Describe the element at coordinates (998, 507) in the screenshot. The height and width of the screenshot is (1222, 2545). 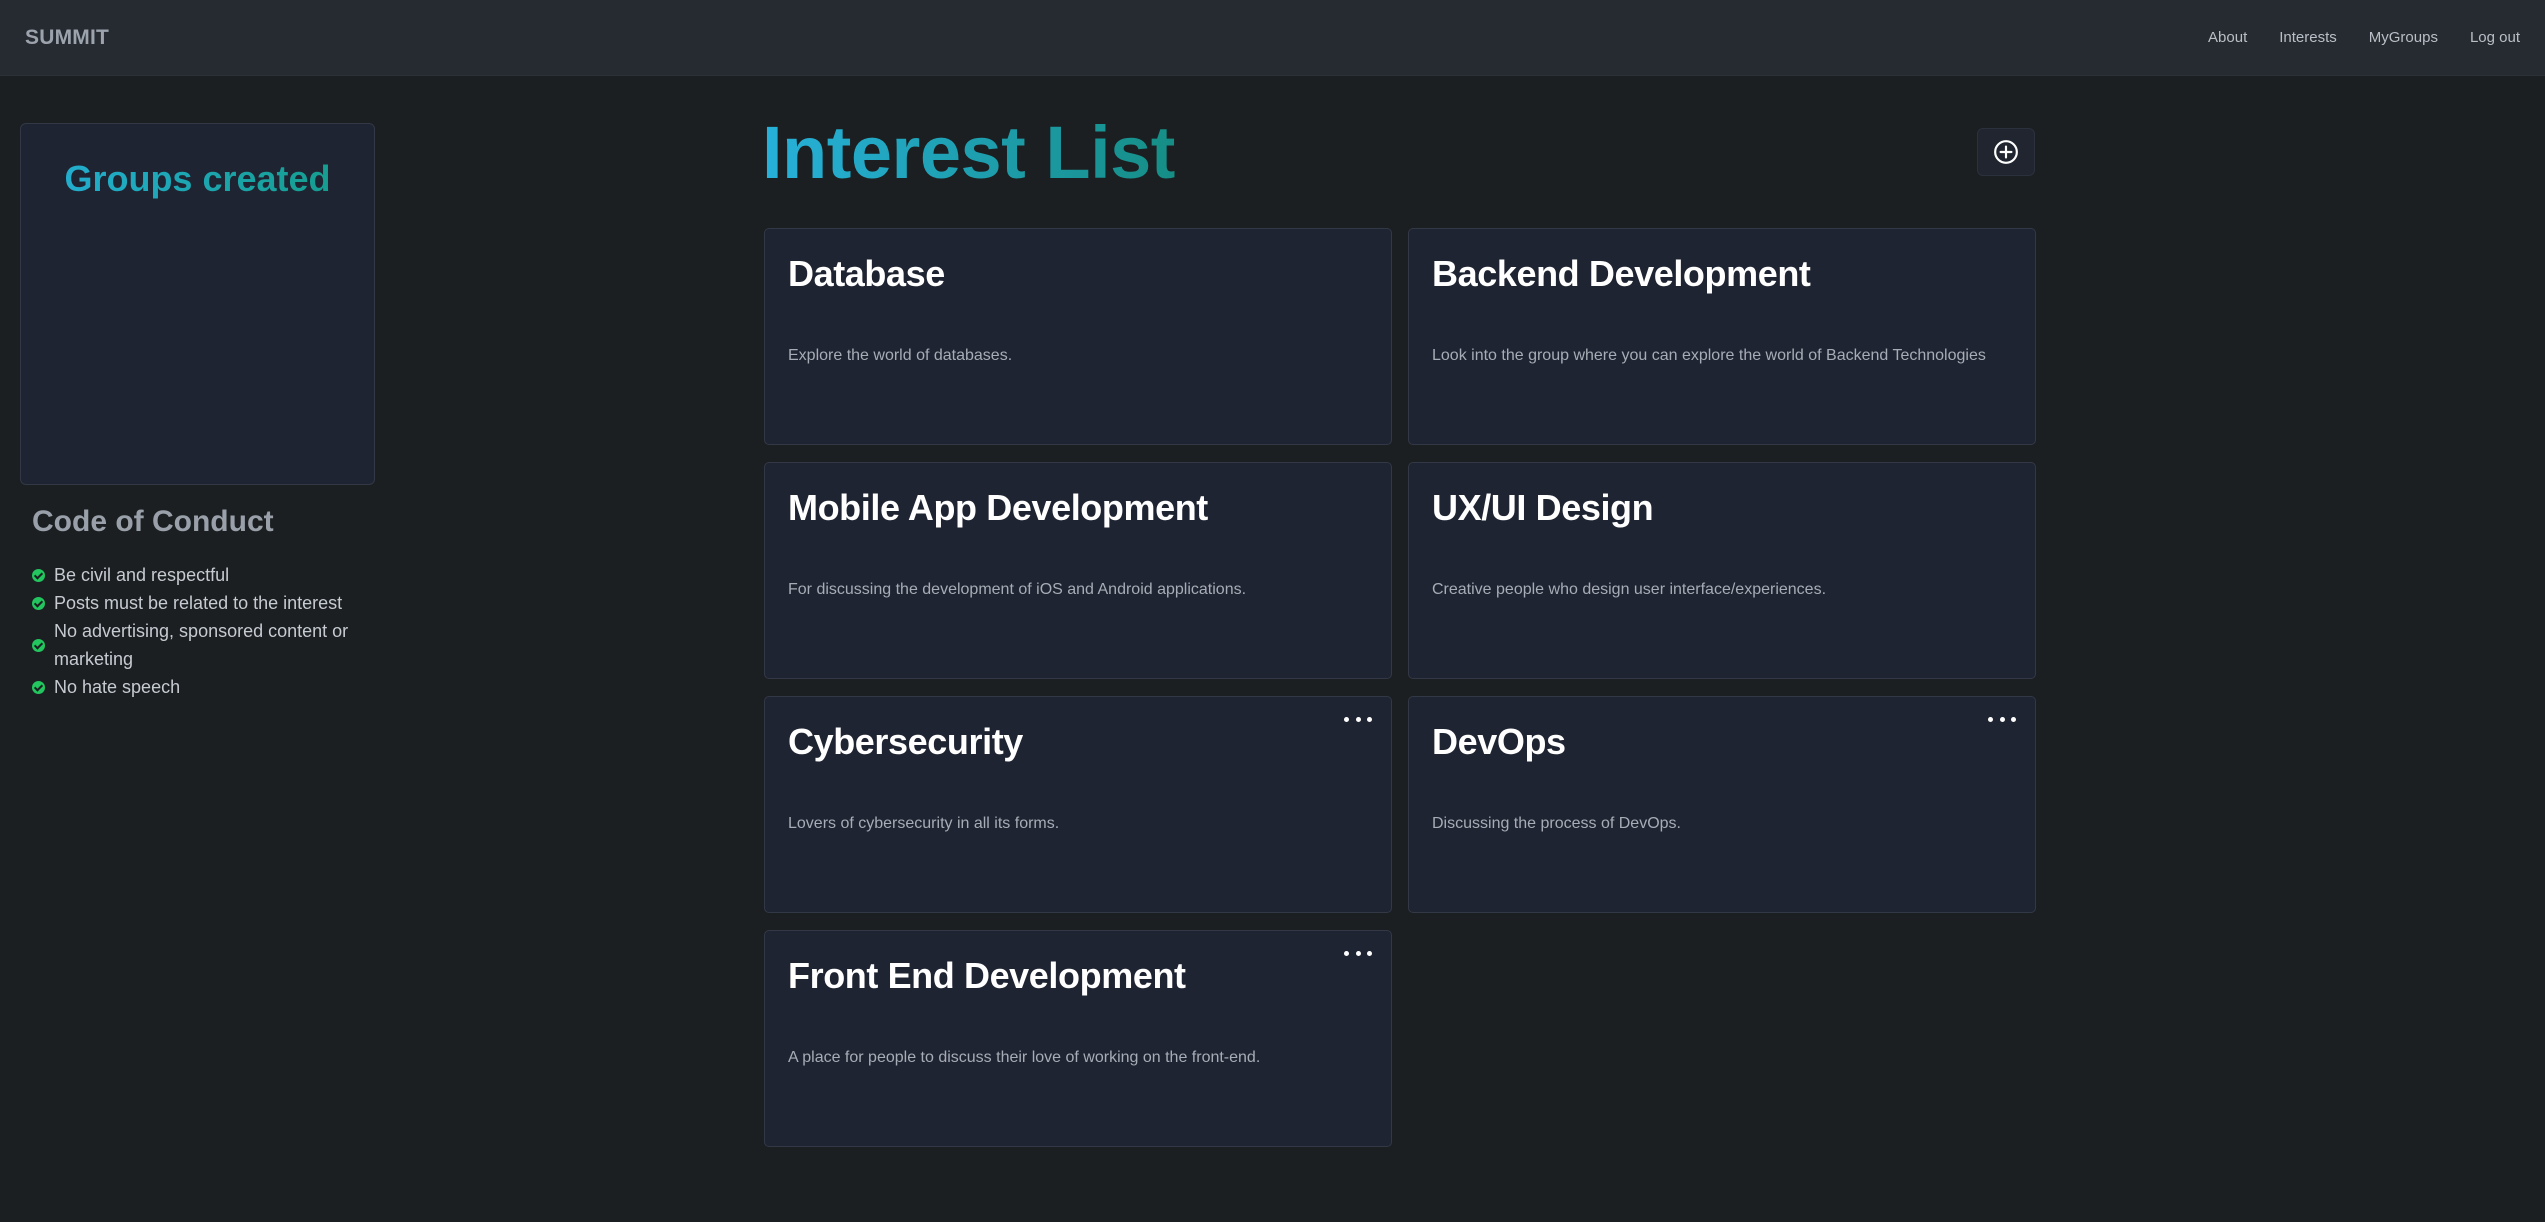
I see `interest-title: Mobile App Development` at that location.